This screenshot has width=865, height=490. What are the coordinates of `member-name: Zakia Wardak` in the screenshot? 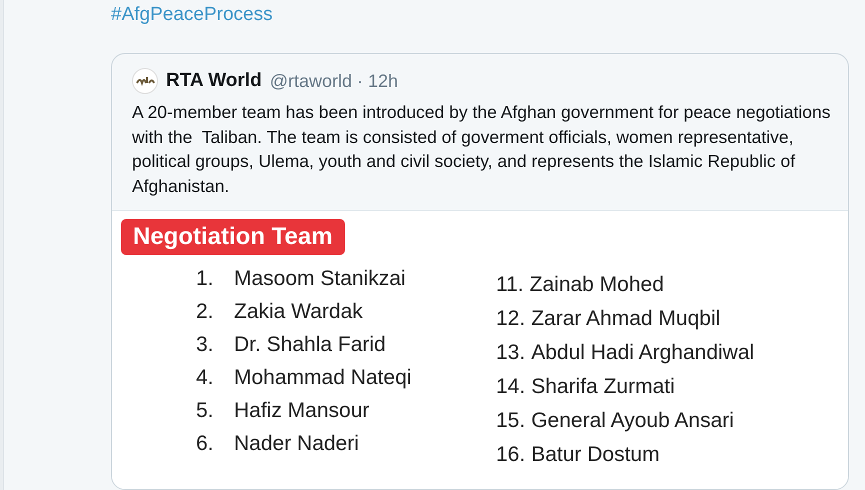 It's located at (298, 312).